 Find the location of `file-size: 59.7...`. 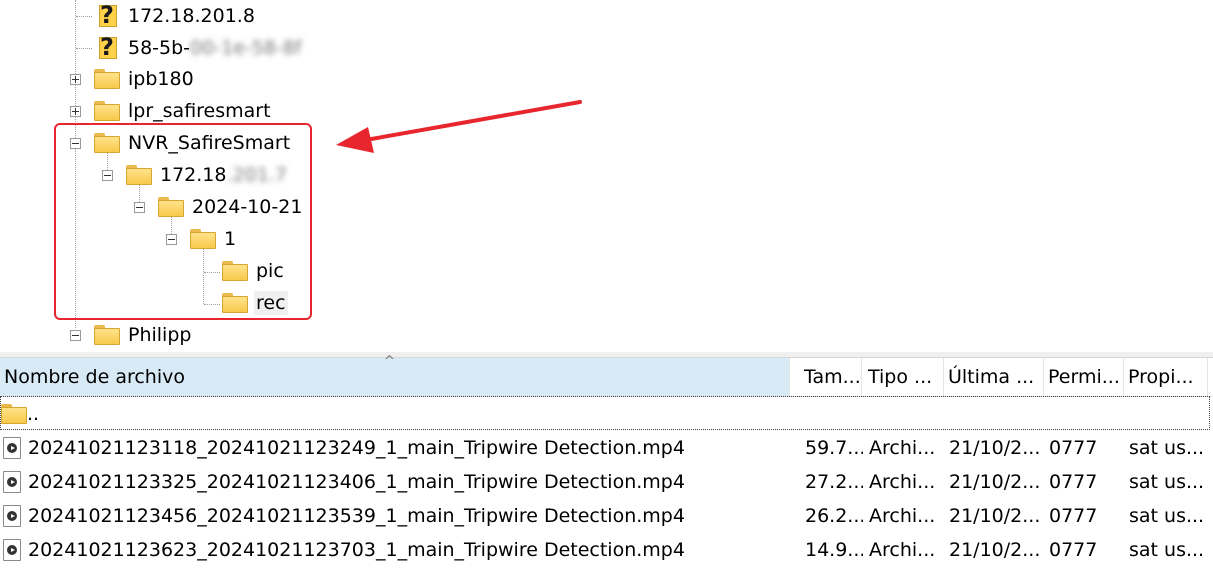

file-size: 59.7... is located at coordinates (834, 448).